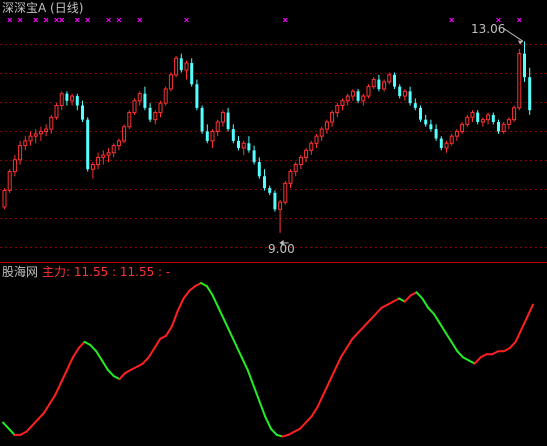 This screenshot has width=547, height=446. Describe the element at coordinates (513, 34) in the screenshot. I see `high-arrow` at that location.